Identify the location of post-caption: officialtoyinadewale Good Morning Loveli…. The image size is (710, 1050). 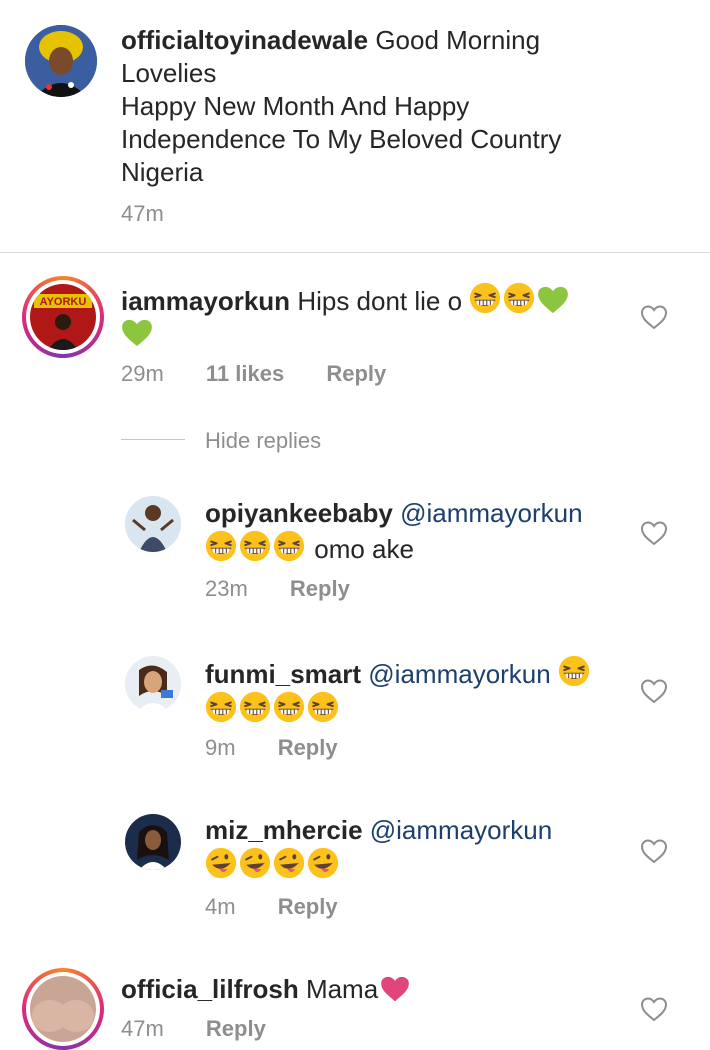
(401, 106).